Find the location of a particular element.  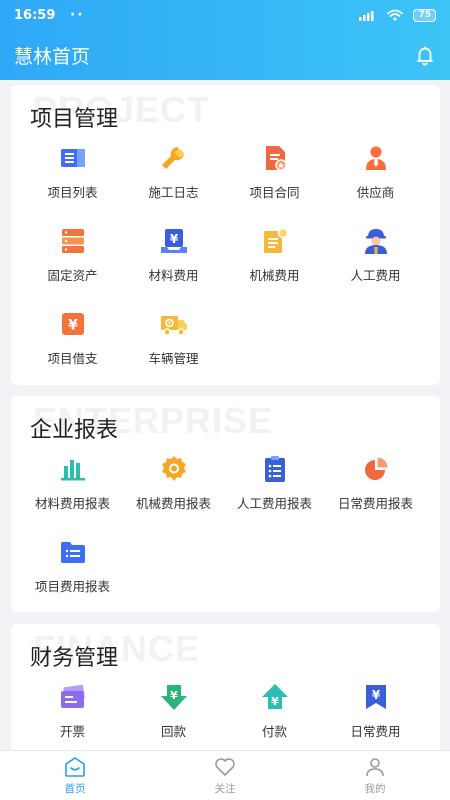

menu-item-label: 项目合同 is located at coordinates (274, 192).